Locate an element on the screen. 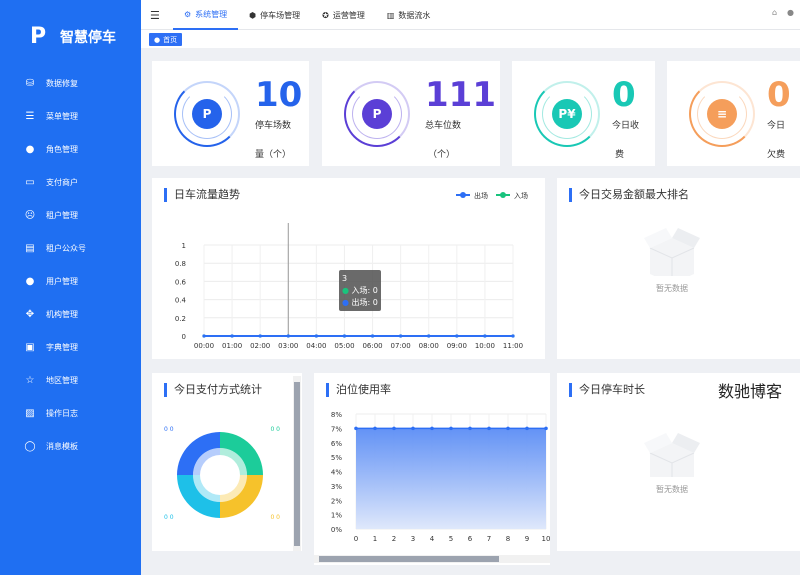 The height and width of the screenshot is (575, 800). horizontal-scrollbar is located at coordinates (432, 559).